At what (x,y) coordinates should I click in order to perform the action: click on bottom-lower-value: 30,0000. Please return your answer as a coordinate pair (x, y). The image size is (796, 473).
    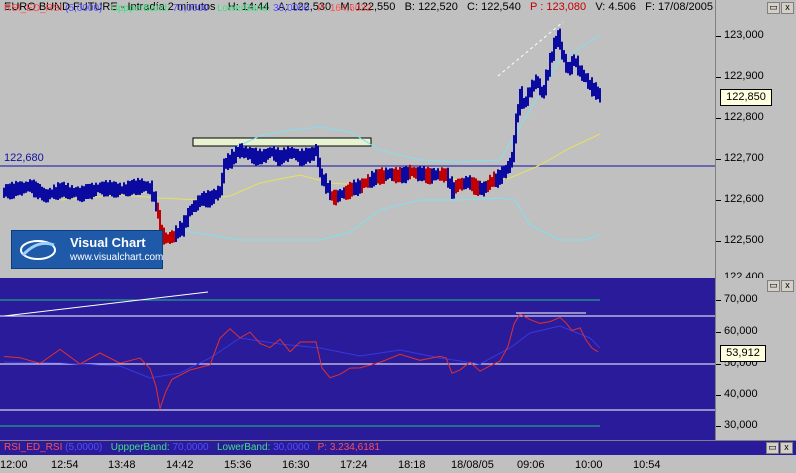
    Looking at the image, I should click on (291, 447).